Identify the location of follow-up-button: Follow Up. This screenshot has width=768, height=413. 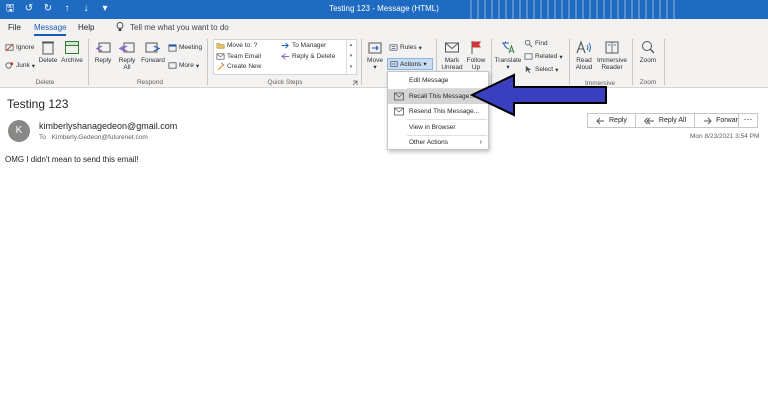
(476, 55).